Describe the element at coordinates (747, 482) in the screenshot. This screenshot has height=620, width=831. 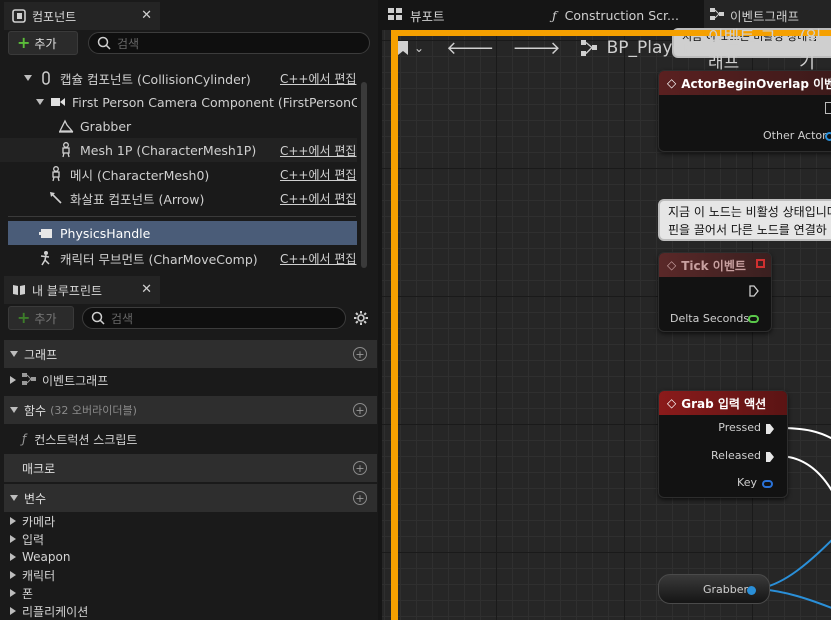
I see `pin-label: Key` at that location.